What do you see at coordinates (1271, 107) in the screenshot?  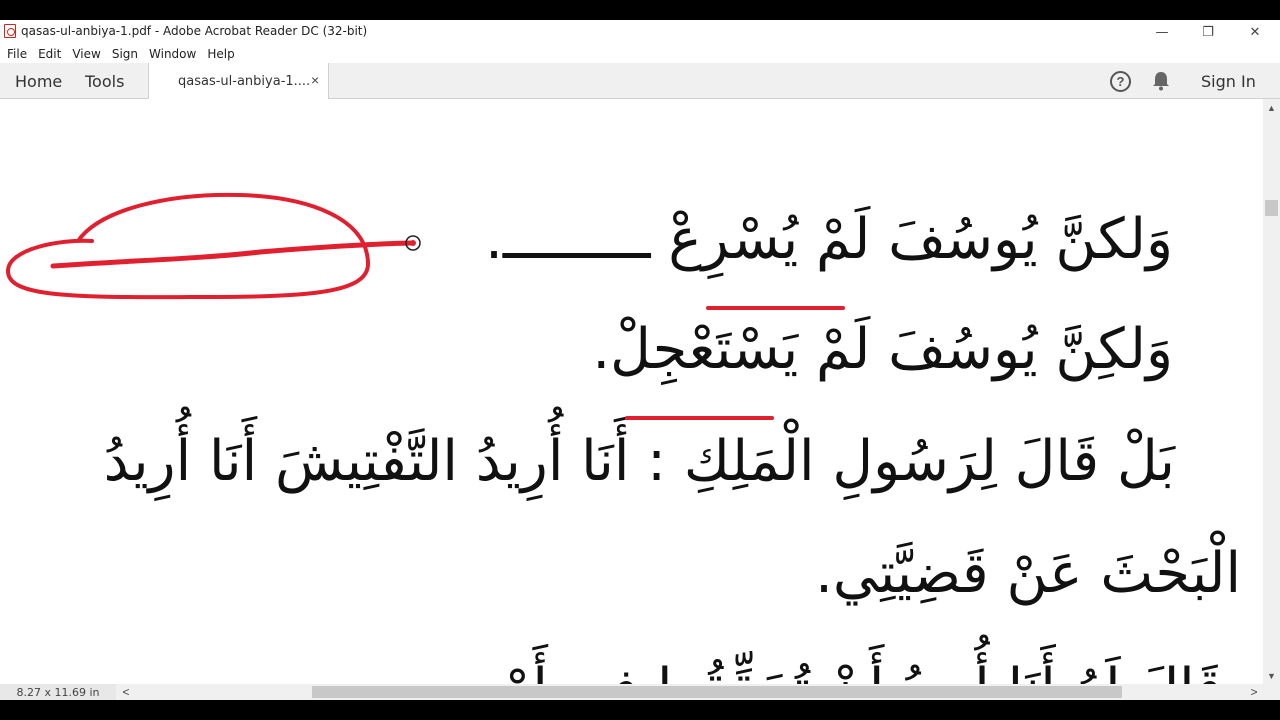 I see `scroll-up-icon: ▲` at bounding box center [1271, 107].